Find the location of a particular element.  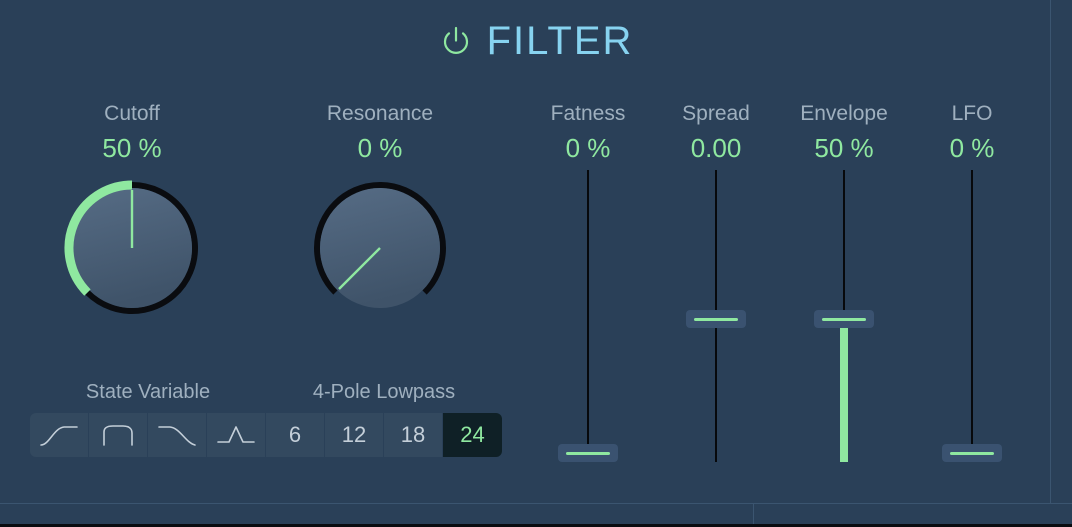

highpass-curve-icon is located at coordinates (59, 435).